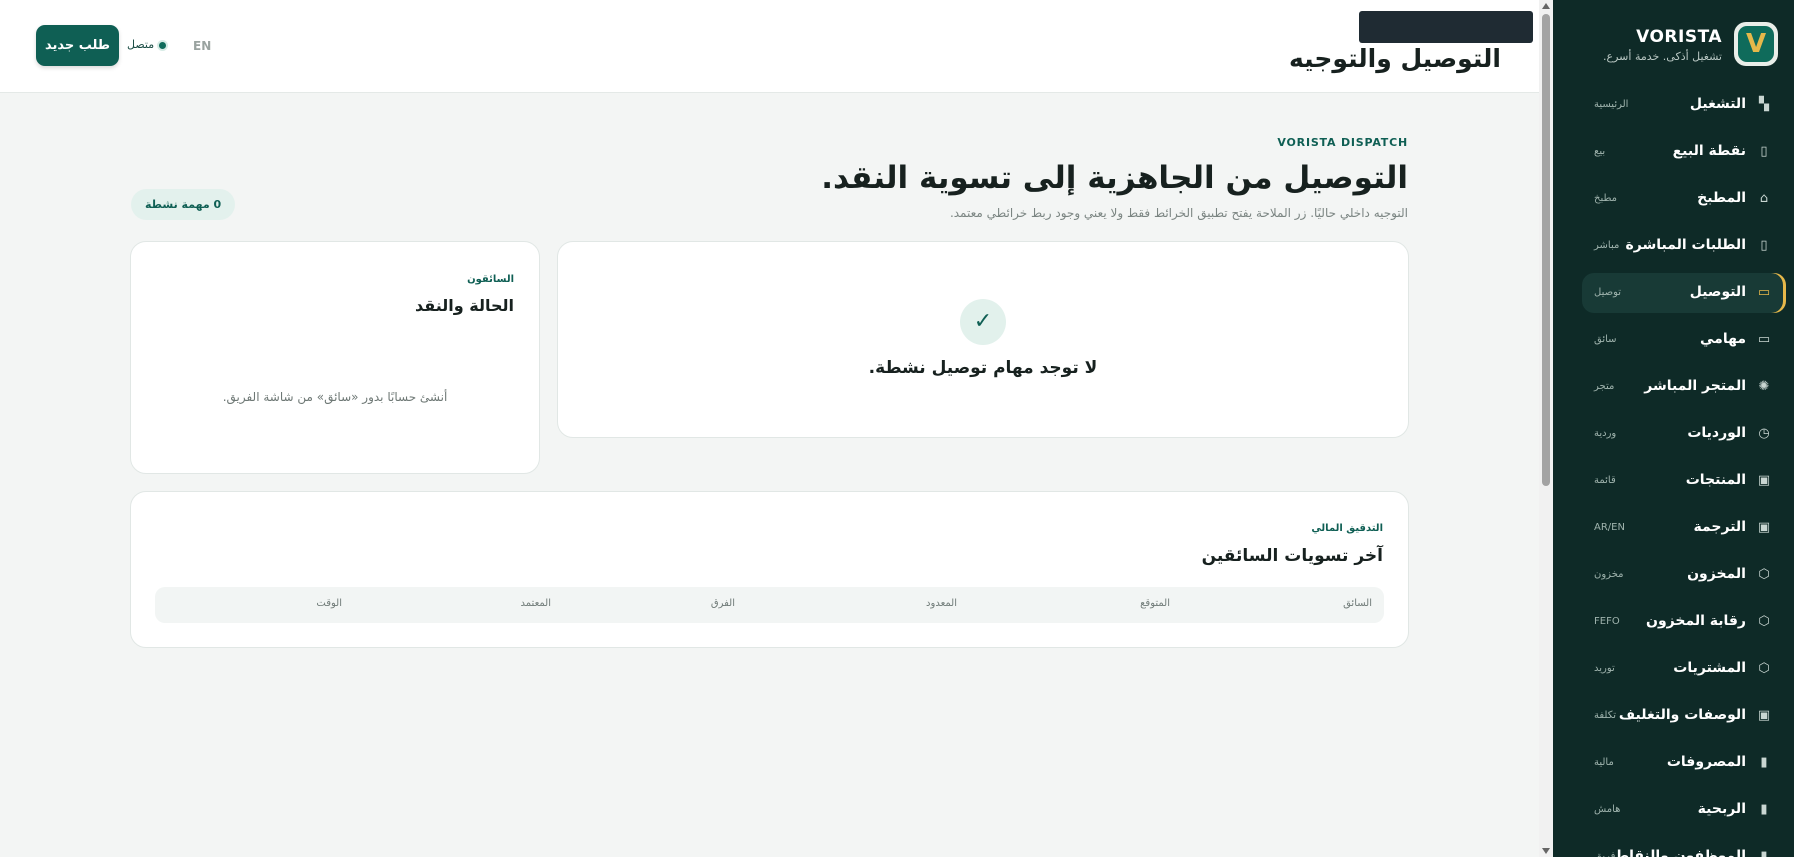  I want to click on sidebar-item-hint: فريق, so click(1605, 854).